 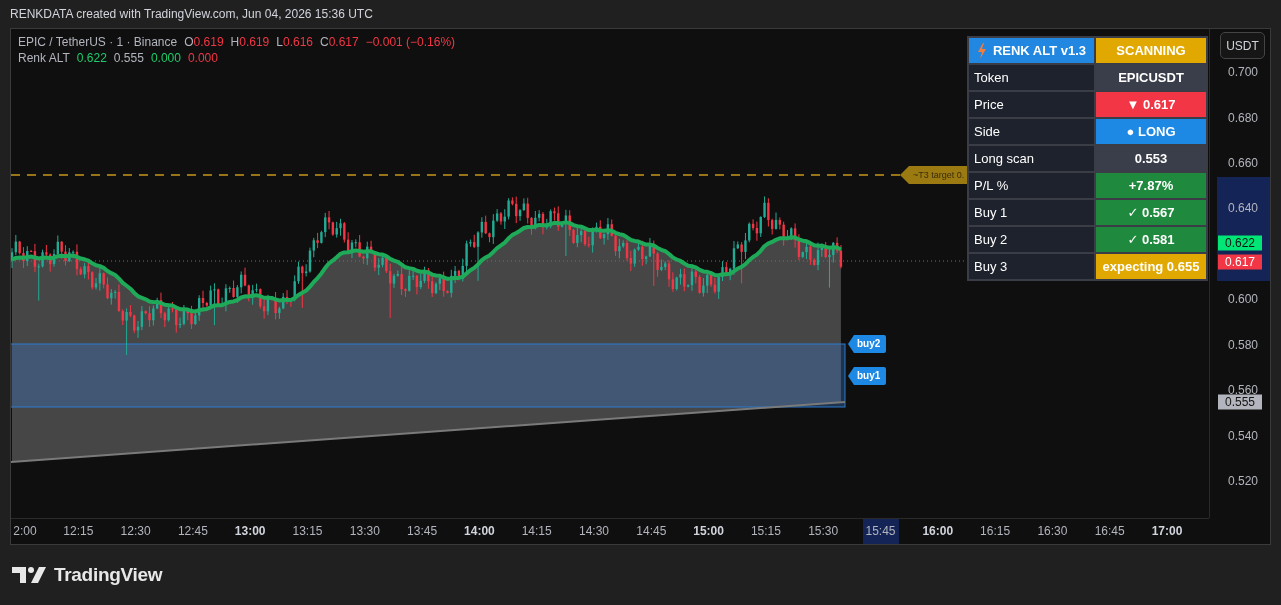 I want to click on time-label: 13:00, so click(x=250, y=531).